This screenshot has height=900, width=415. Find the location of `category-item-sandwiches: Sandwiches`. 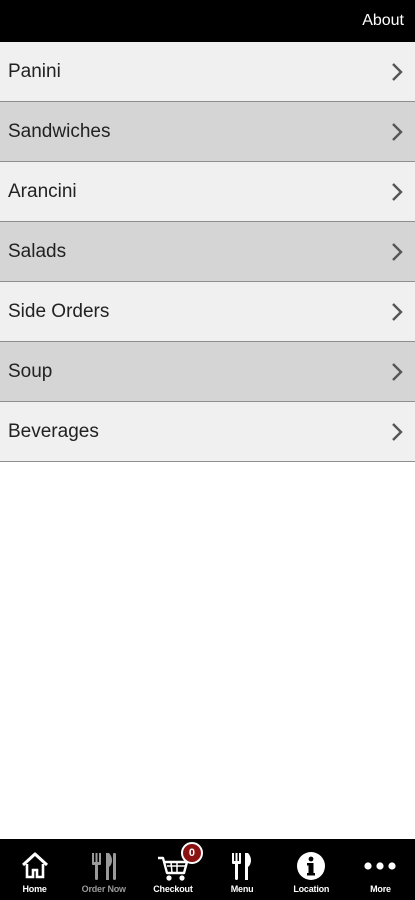

category-item-sandwiches: Sandwiches is located at coordinates (207, 132).